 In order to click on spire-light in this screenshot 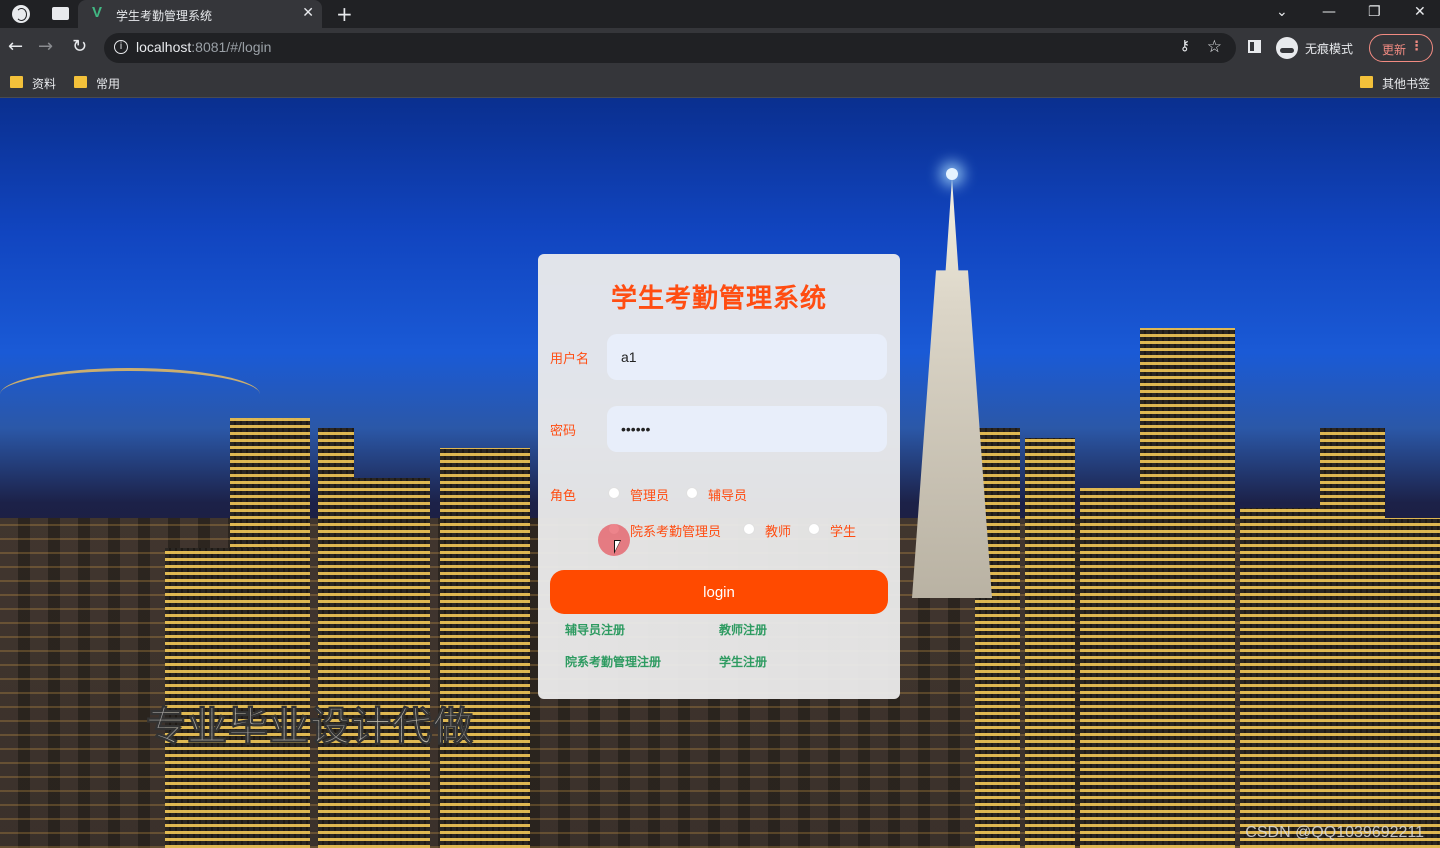, I will do `click(952, 174)`.